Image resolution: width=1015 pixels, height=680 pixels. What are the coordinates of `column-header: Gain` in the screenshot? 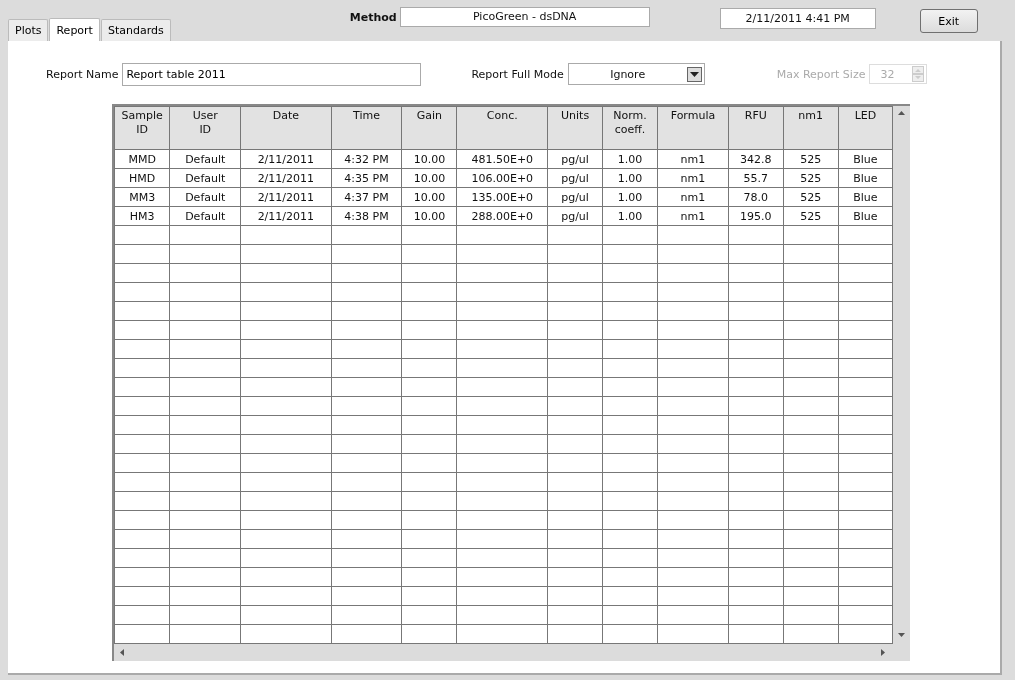 It's located at (429, 128).